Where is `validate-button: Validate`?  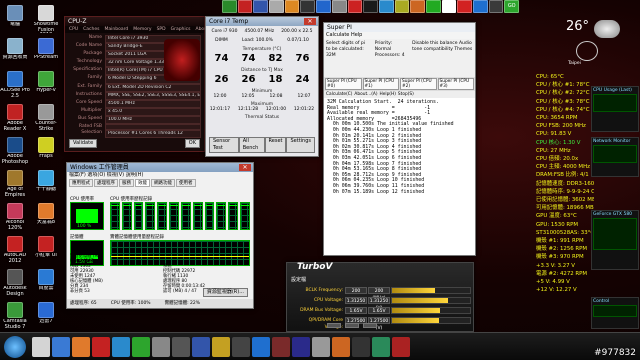 validate-button: Validate is located at coordinates (83, 143).